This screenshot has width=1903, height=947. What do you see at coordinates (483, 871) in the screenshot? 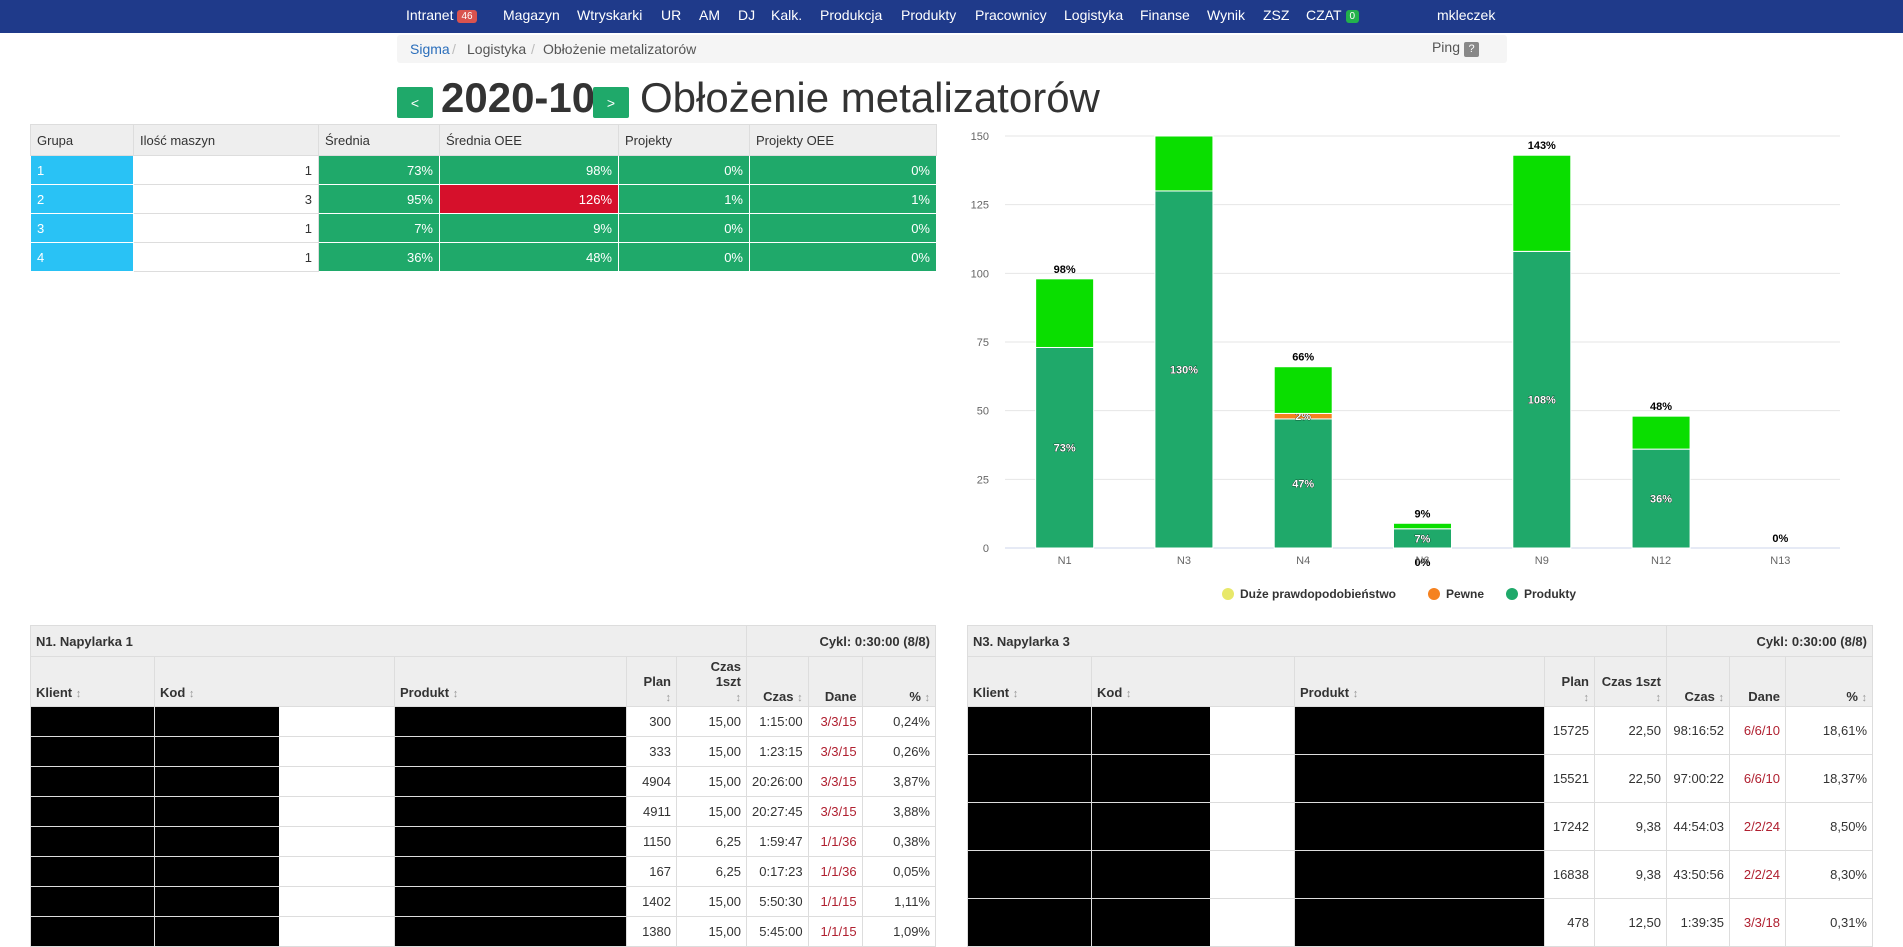
I see `table-row: 167 6,25 0:17:23 1/1/36 0,05%` at bounding box center [483, 871].